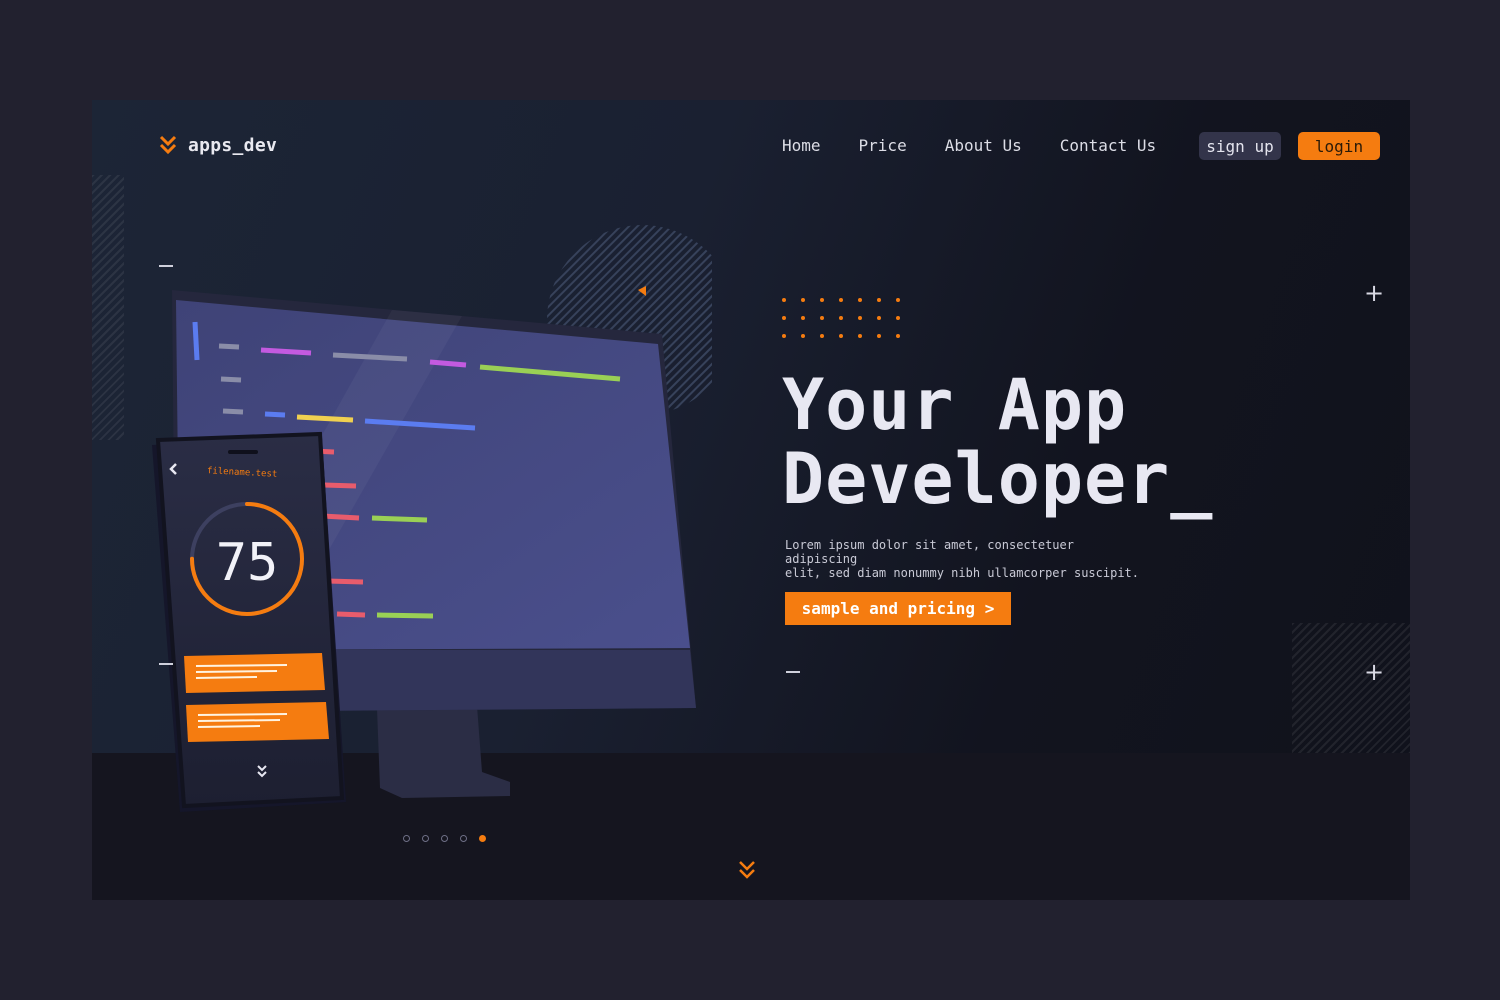 The width and height of the screenshot is (1500, 1000). I want to click on phone-speaker, so click(243, 452).